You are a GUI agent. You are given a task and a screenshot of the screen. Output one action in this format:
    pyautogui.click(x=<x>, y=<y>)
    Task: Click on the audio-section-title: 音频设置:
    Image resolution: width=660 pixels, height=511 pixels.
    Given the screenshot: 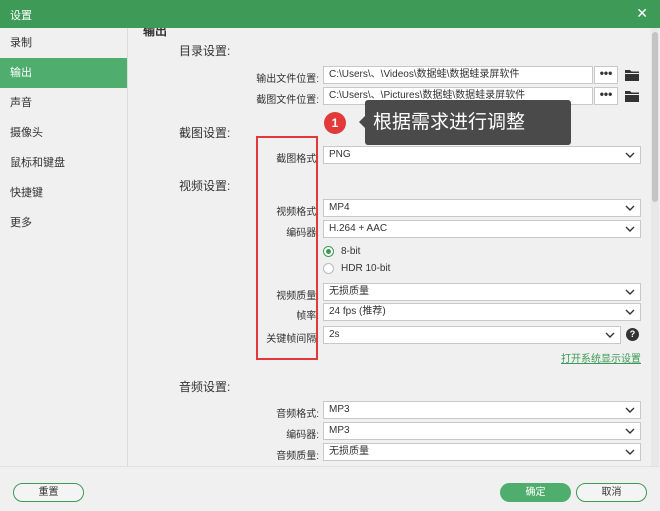 What is the action you would take?
    pyautogui.click(x=205, y=387)
    